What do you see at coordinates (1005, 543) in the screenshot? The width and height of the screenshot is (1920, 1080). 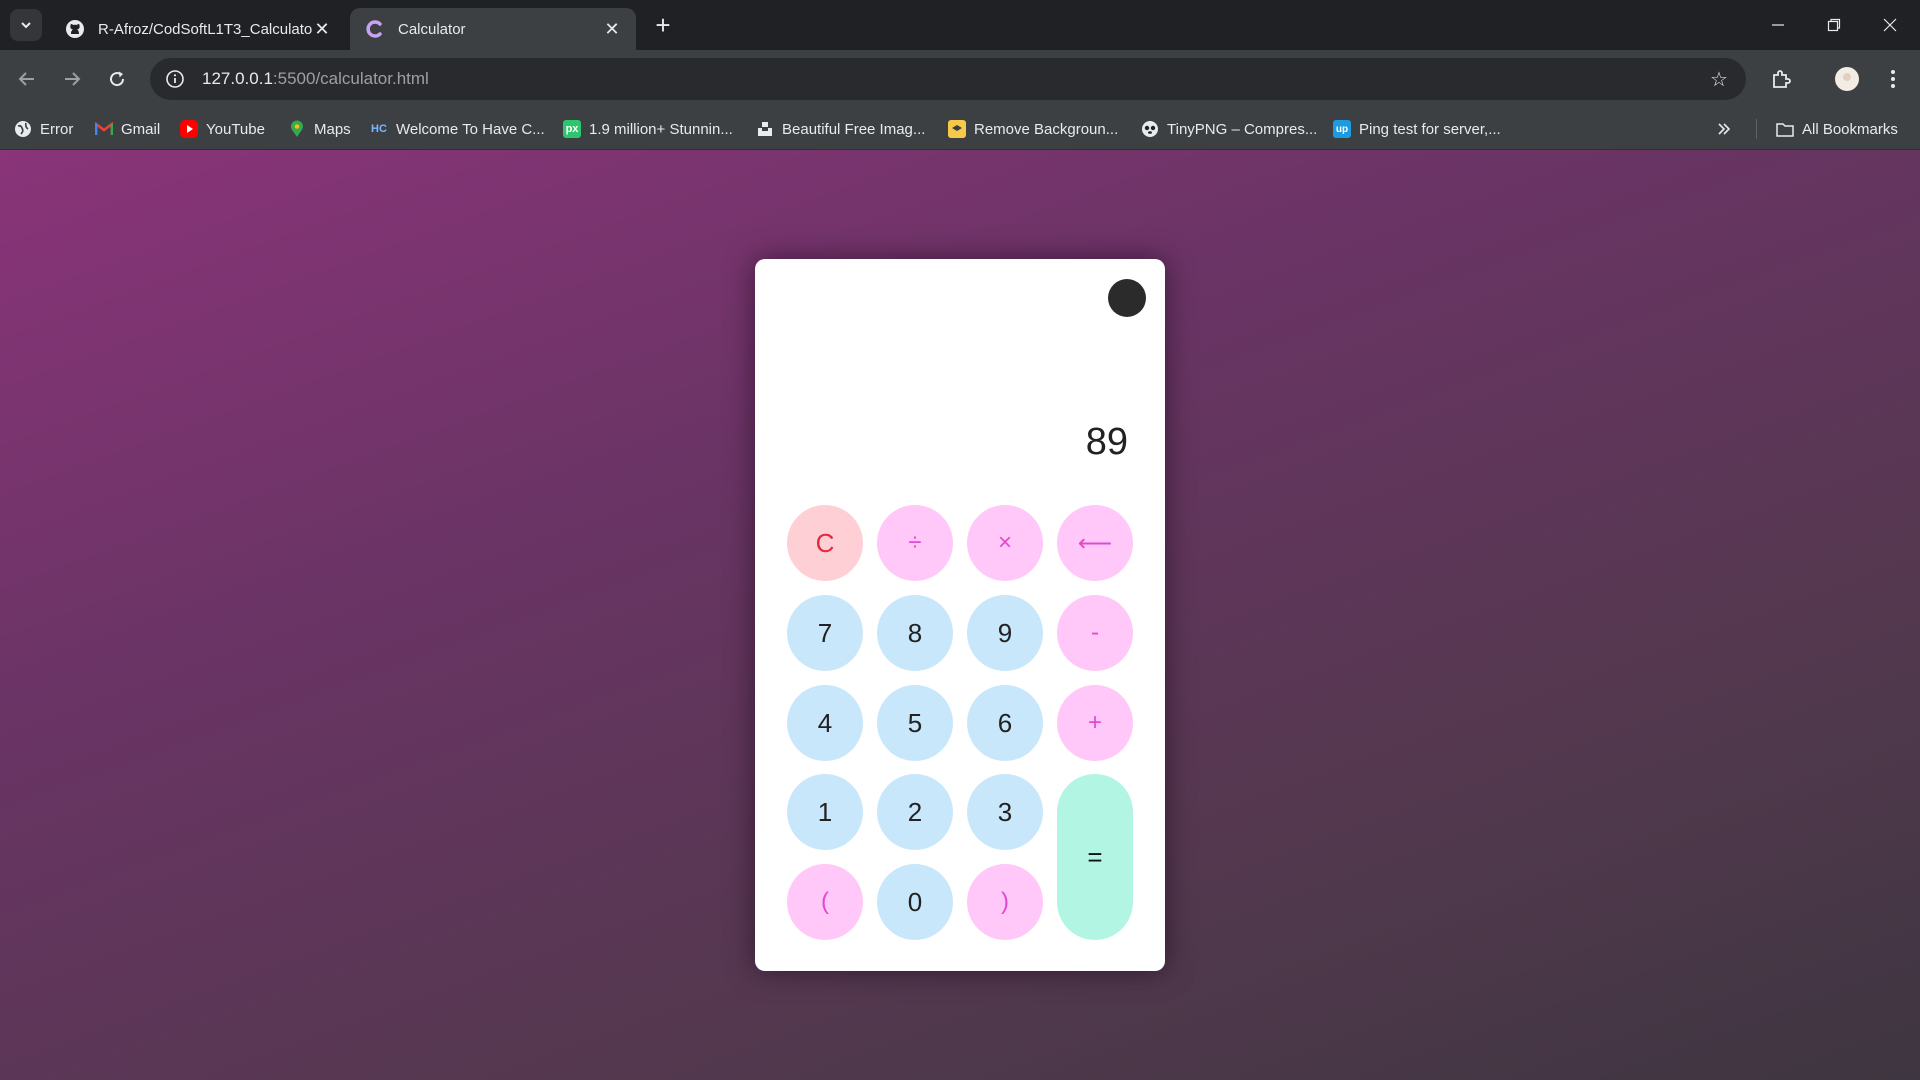 I see `multiply-button: ×` at bounding box center [1005, 543].